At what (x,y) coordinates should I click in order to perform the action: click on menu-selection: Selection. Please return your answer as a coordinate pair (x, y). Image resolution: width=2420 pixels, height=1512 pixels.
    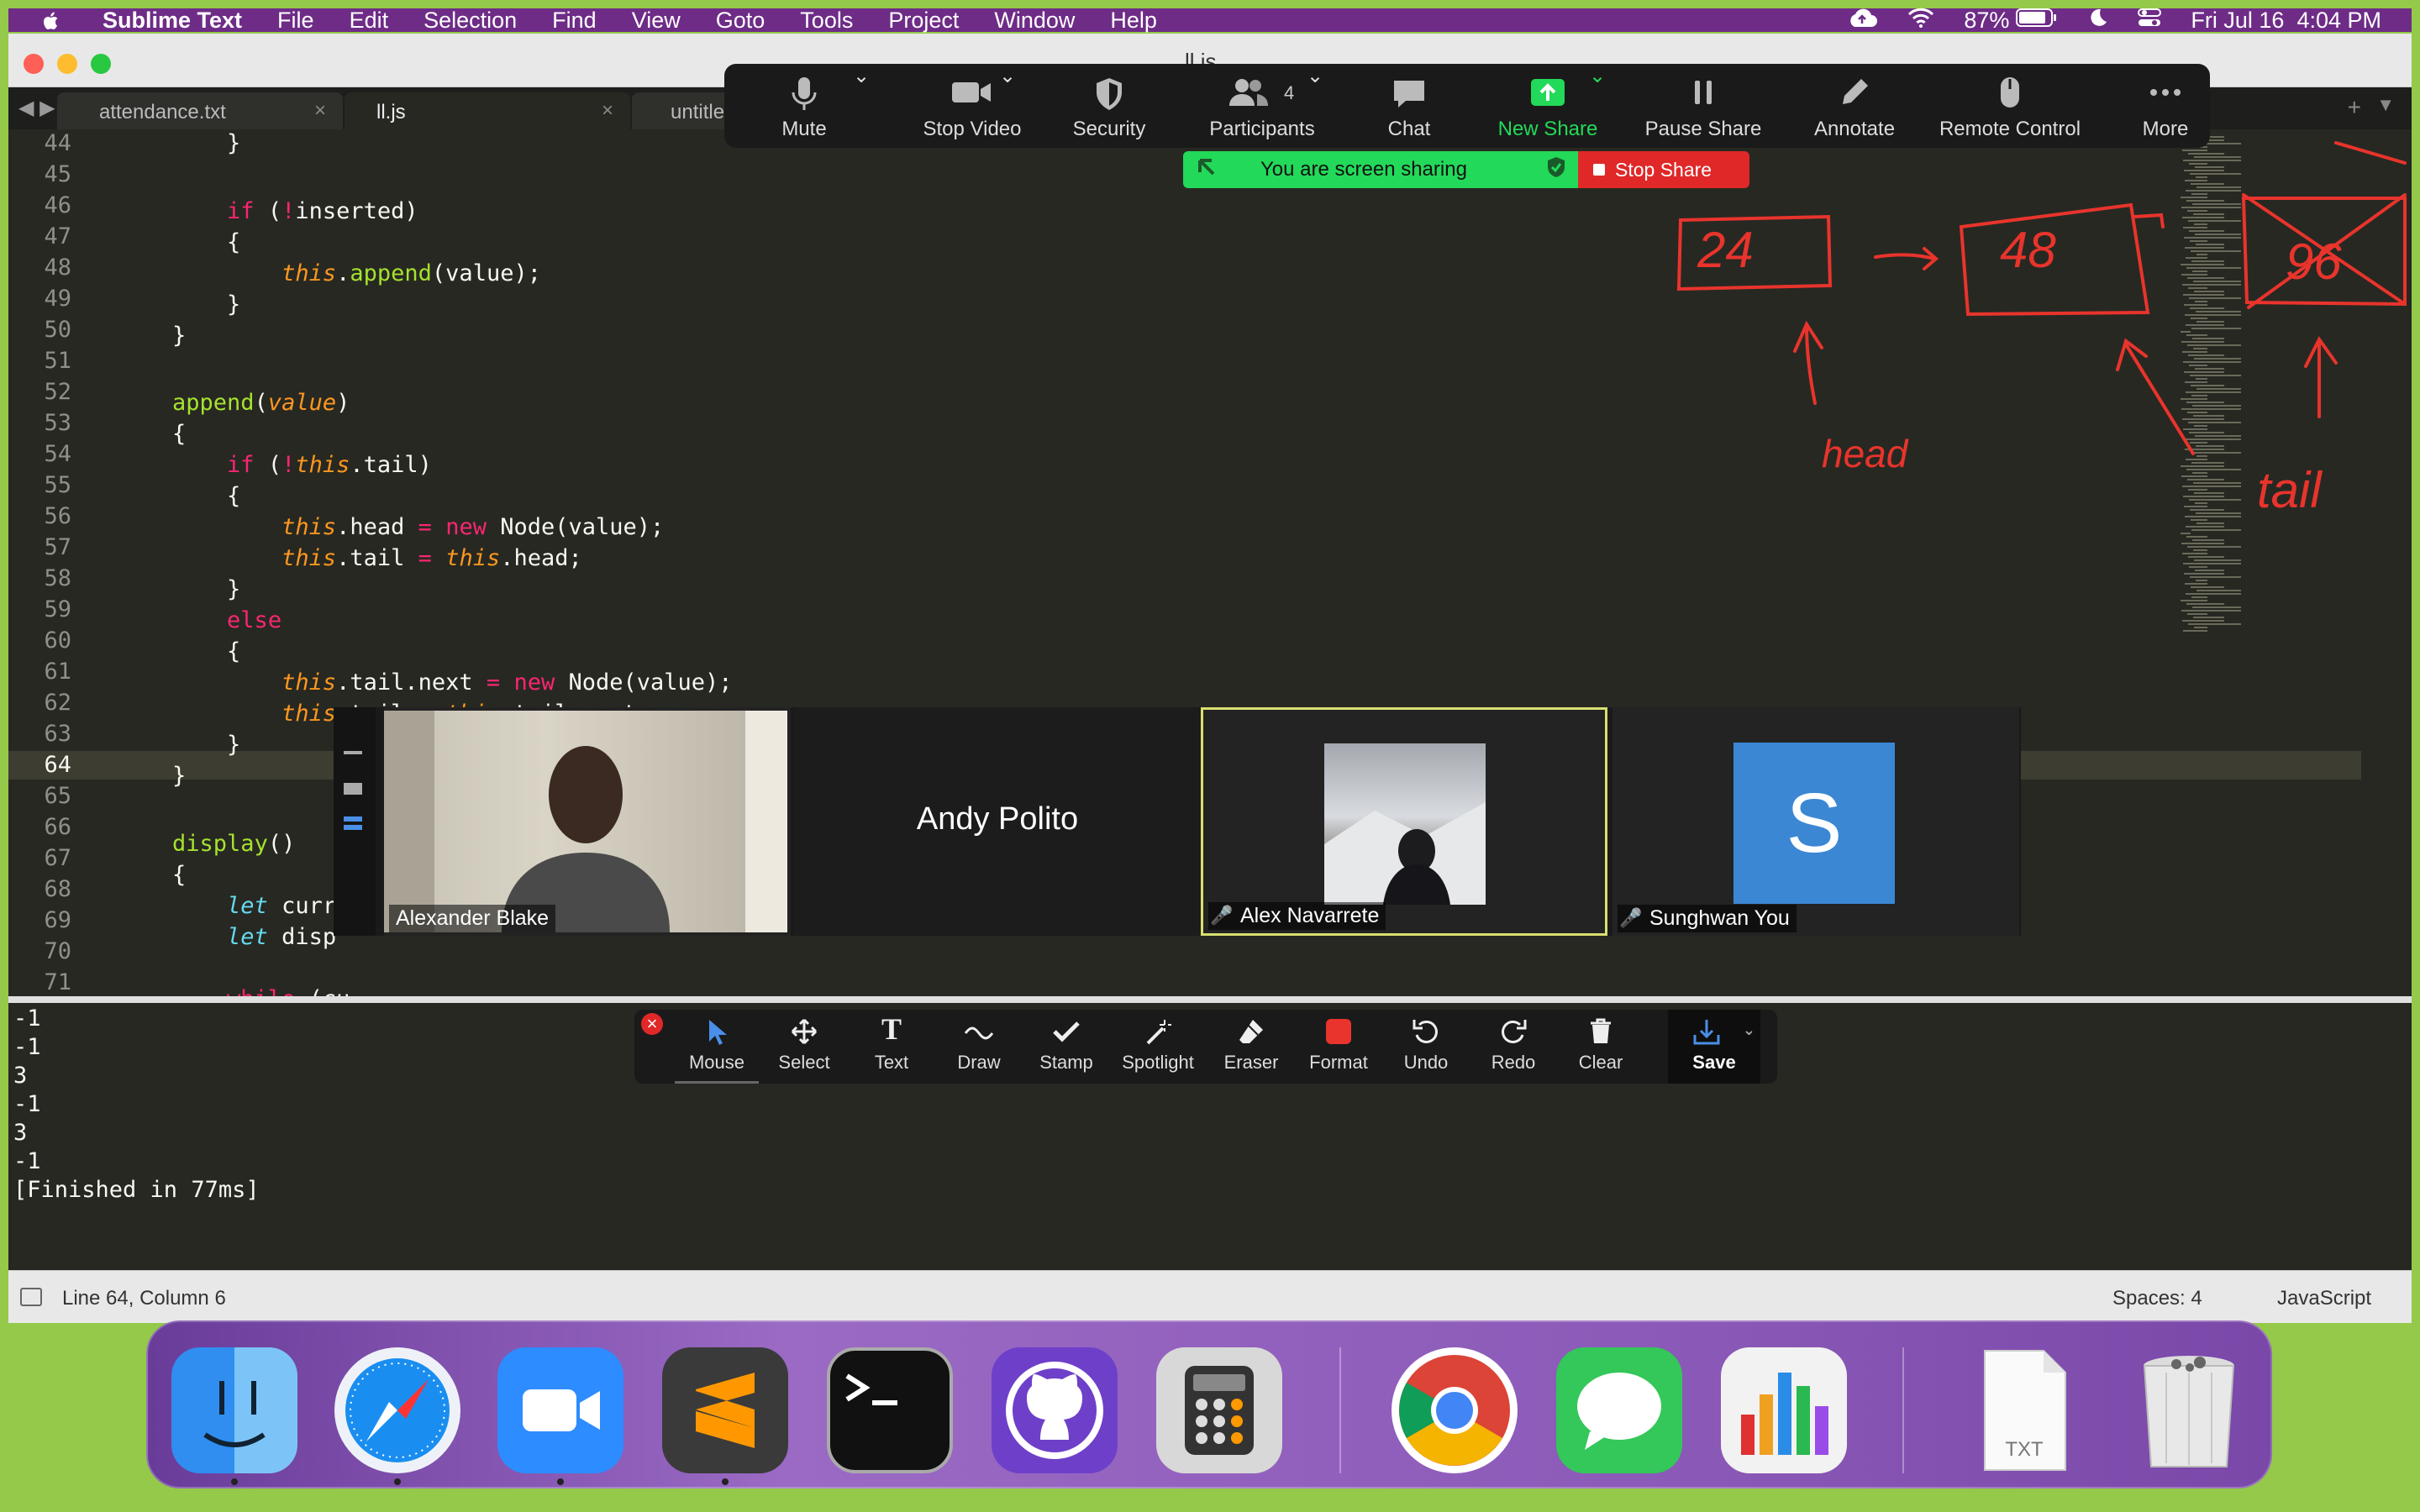
    Looking at the image, I should click on (470, 21).